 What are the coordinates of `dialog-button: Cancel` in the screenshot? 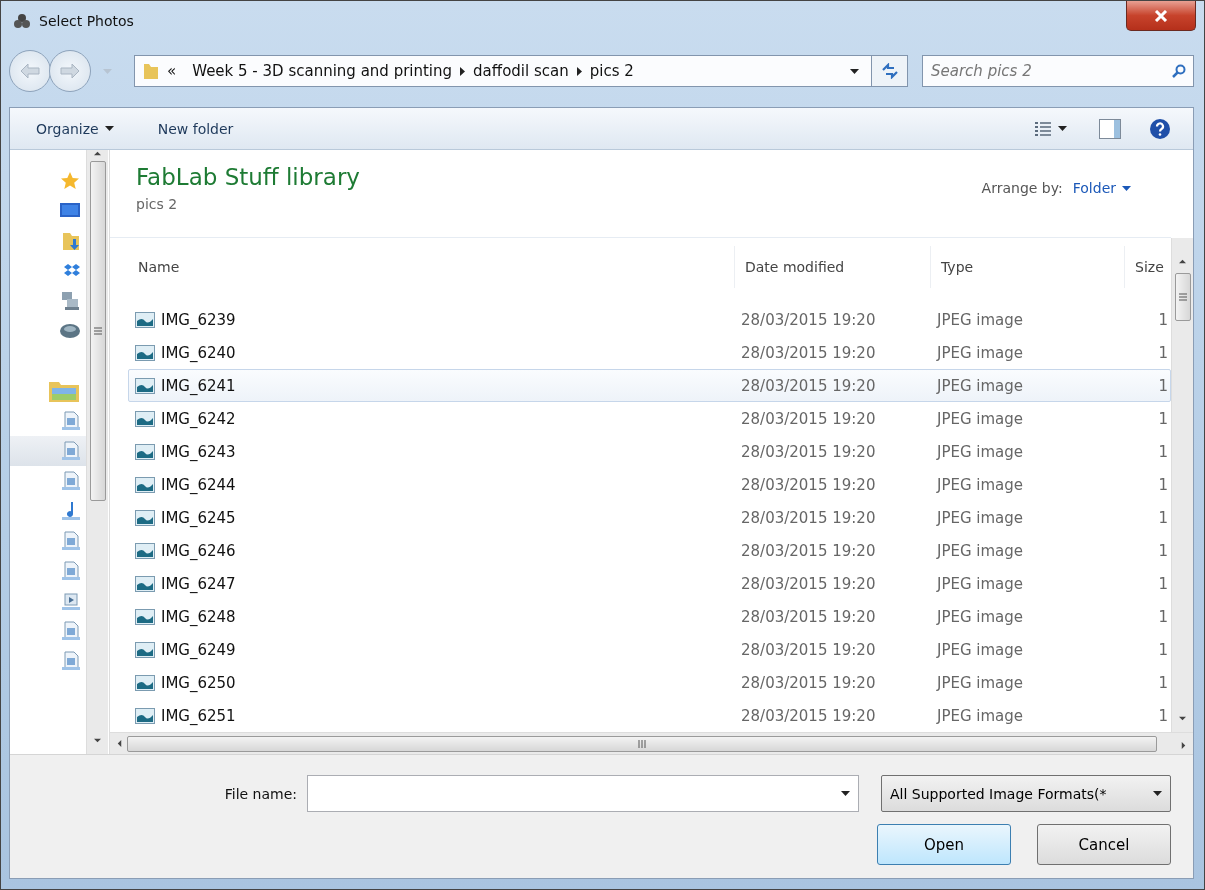 It's located at (1104, 844).